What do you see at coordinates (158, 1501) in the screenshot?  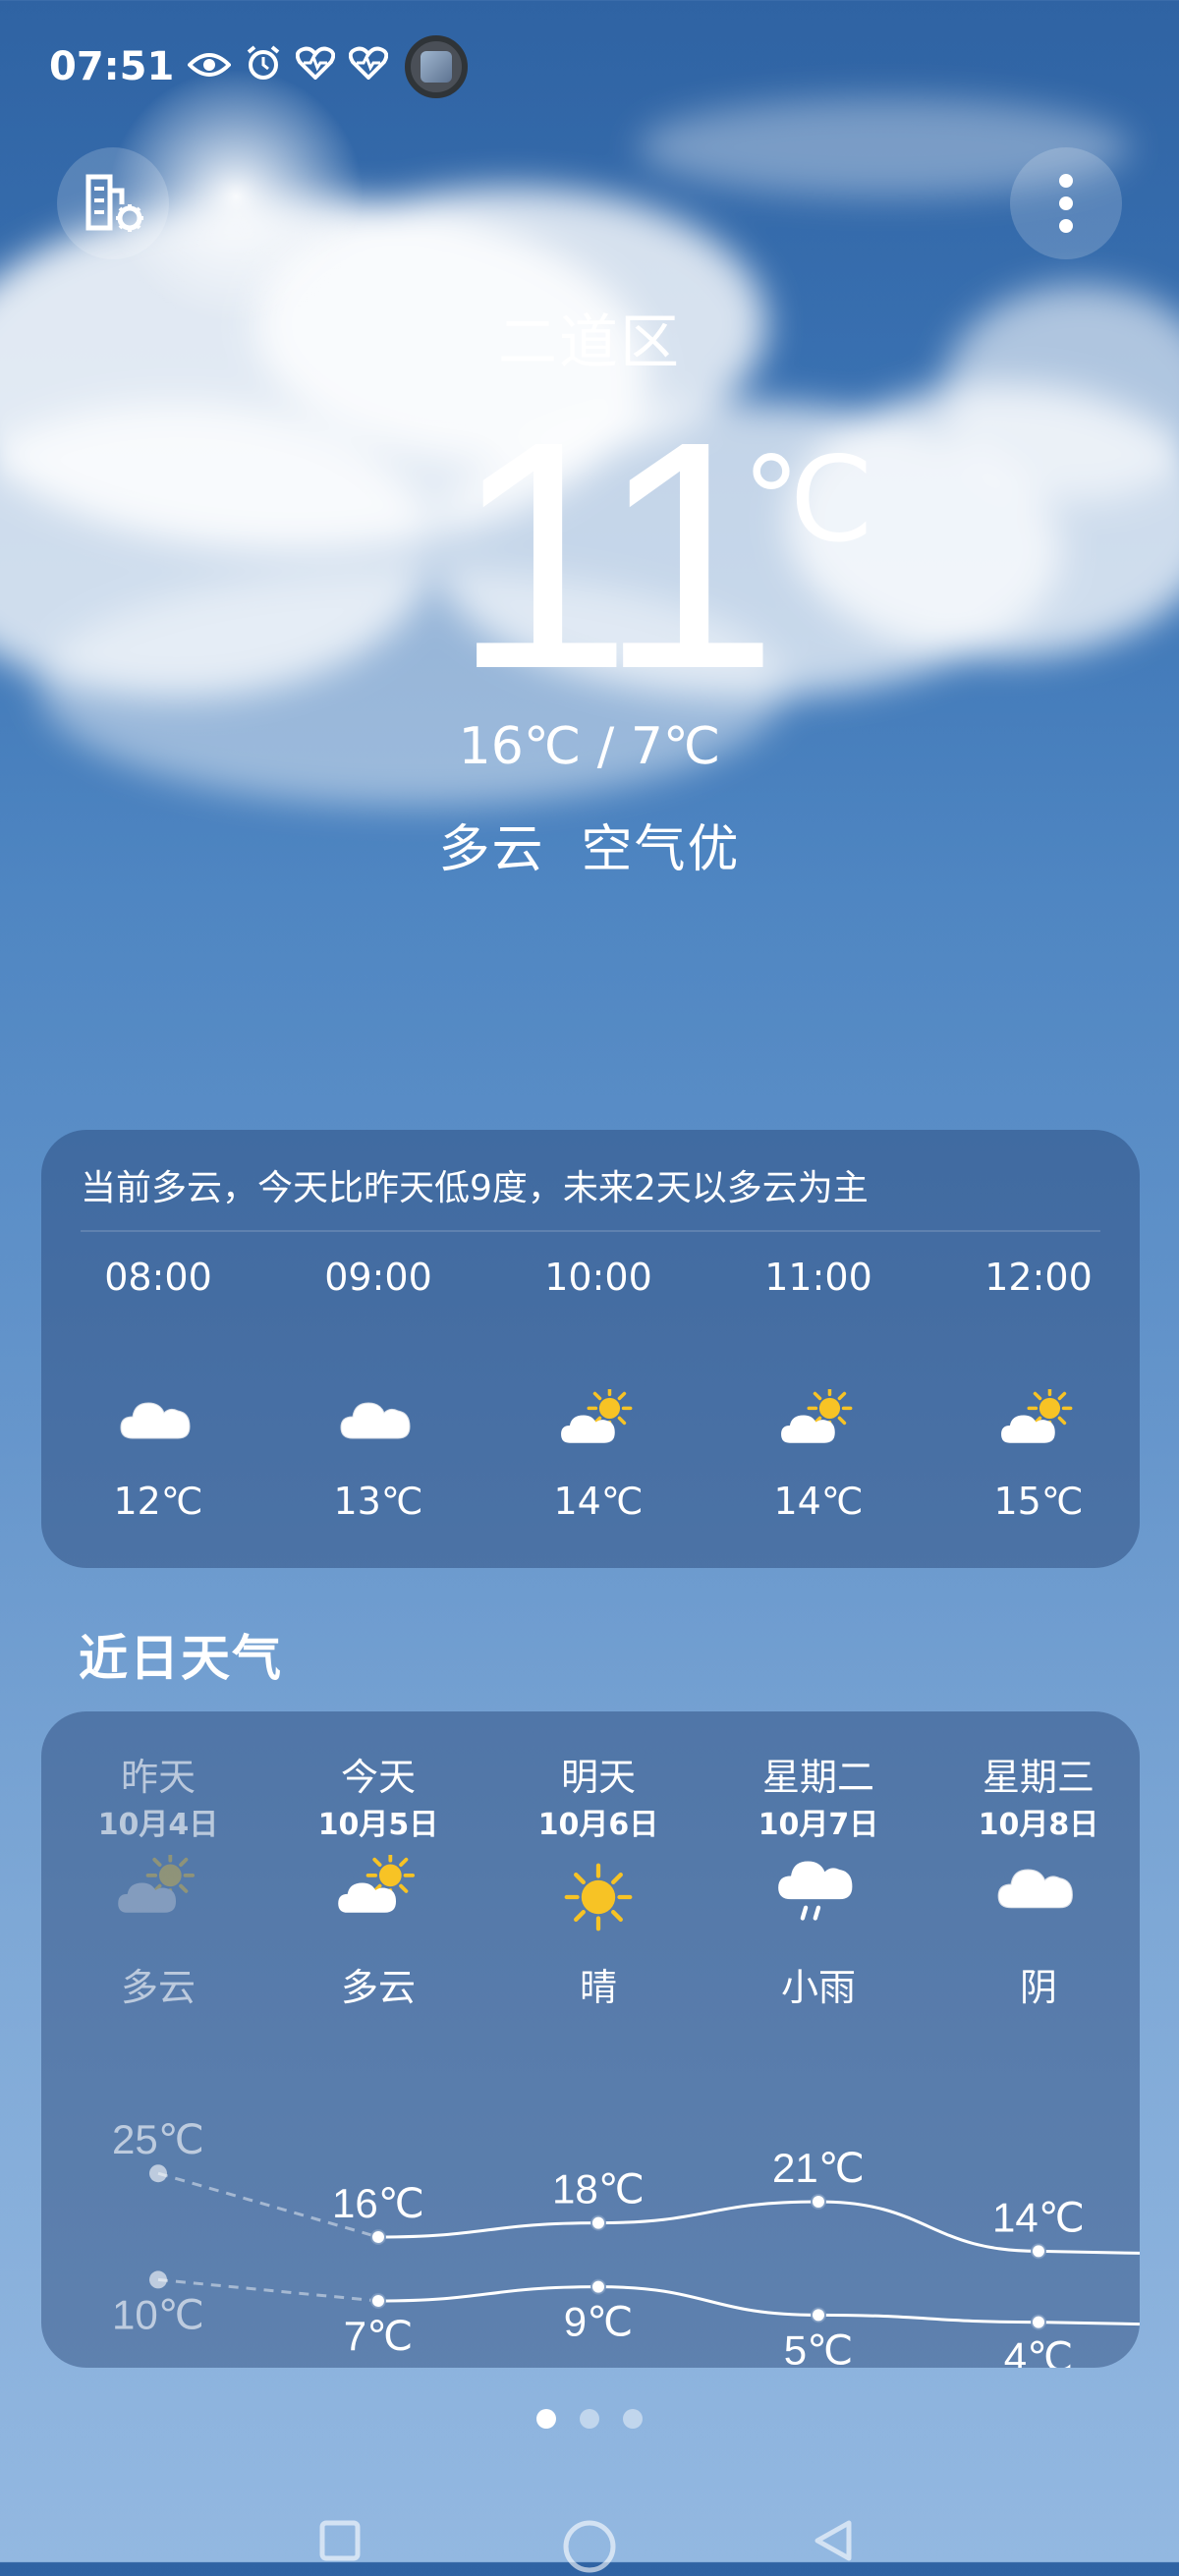 I see `hourly-temp: 12℃` at bounding box center [158, 1501].